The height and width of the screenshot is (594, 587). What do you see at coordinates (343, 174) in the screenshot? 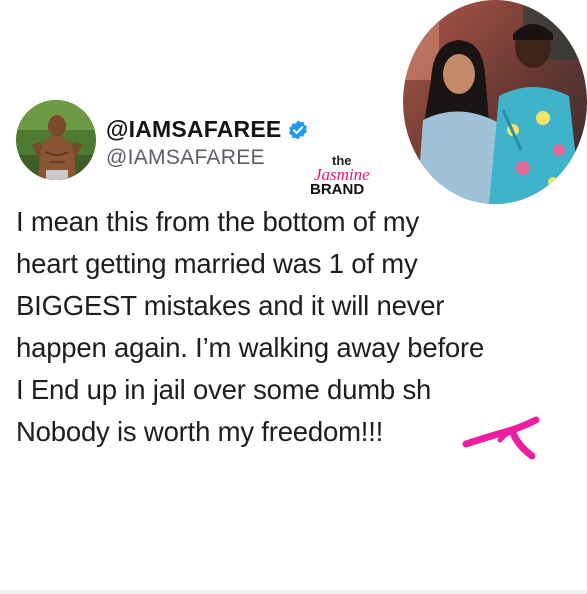
I see `watermark-logo: the Jasmine BRAND` at bounding box center [343, 174].